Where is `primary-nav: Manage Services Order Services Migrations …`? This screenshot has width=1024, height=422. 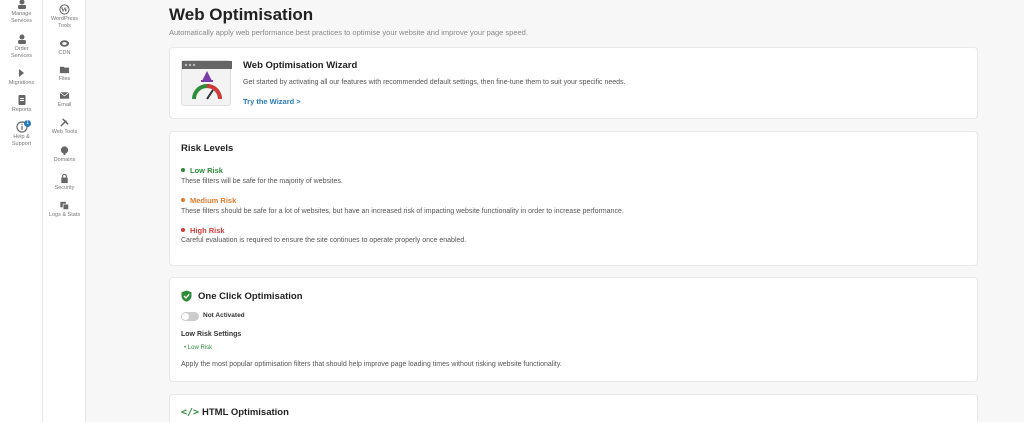 primary-nav: Manage Services Order Services Migrations … is located at coordinates (21, 211).